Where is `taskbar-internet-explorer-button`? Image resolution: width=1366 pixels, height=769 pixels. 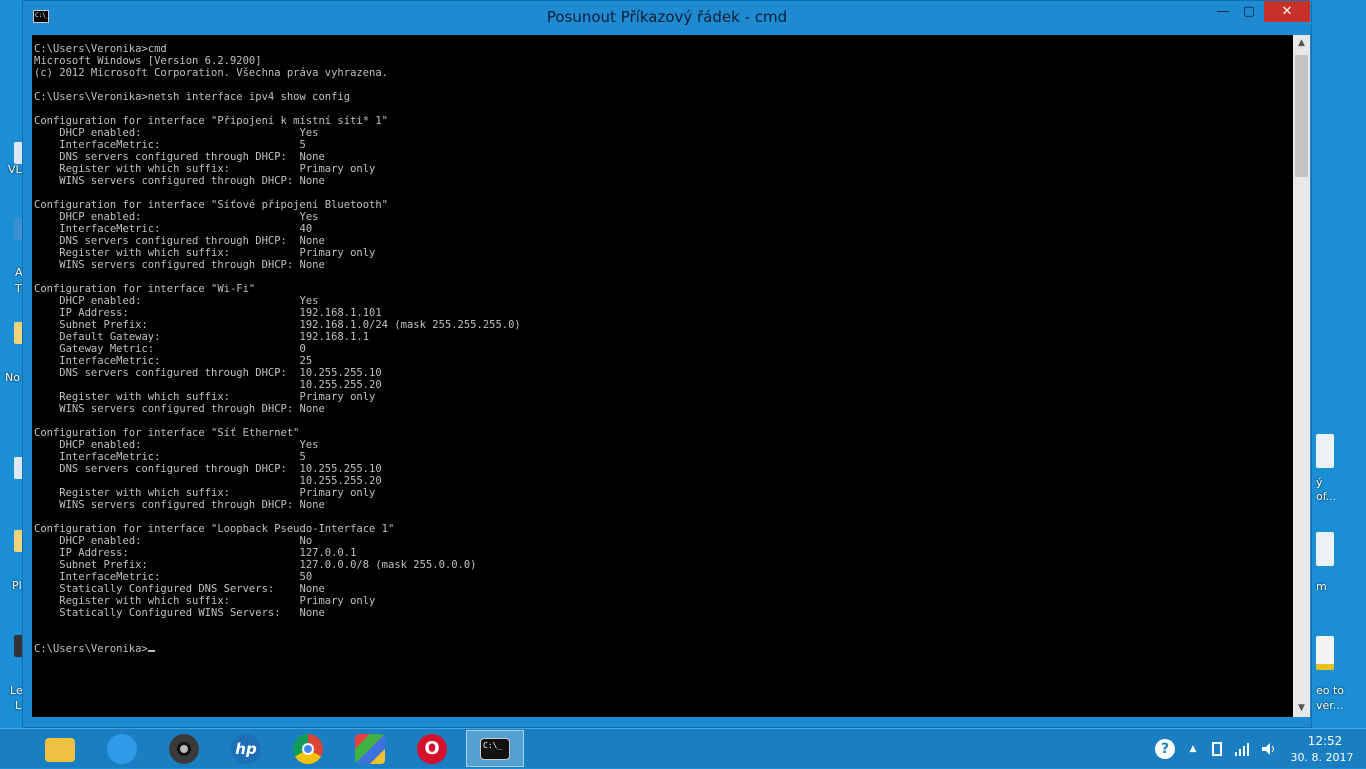 taskbar-internet-explorer-button is located at coordinates (123, 748).